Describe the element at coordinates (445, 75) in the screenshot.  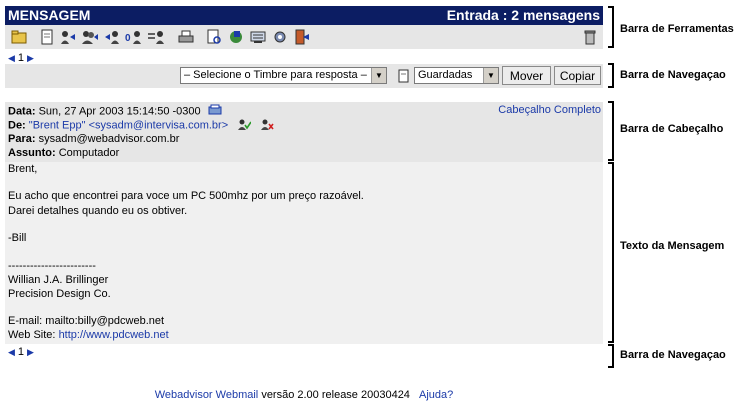
I see `folder-select-value: Guardadas` at that location.